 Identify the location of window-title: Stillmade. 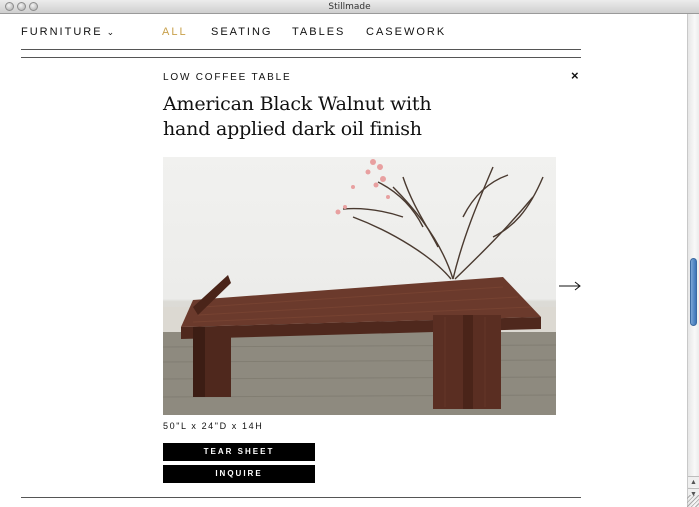
(349, 7).